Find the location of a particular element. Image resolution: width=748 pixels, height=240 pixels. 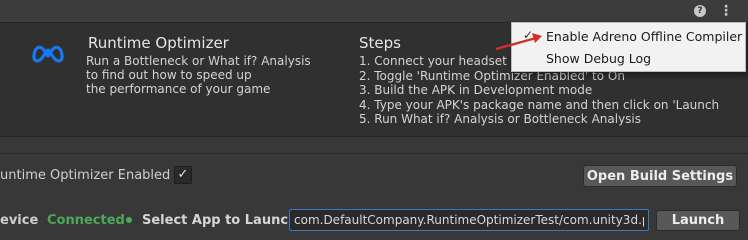

status-dot-icon is located at coordinates (129, 220).